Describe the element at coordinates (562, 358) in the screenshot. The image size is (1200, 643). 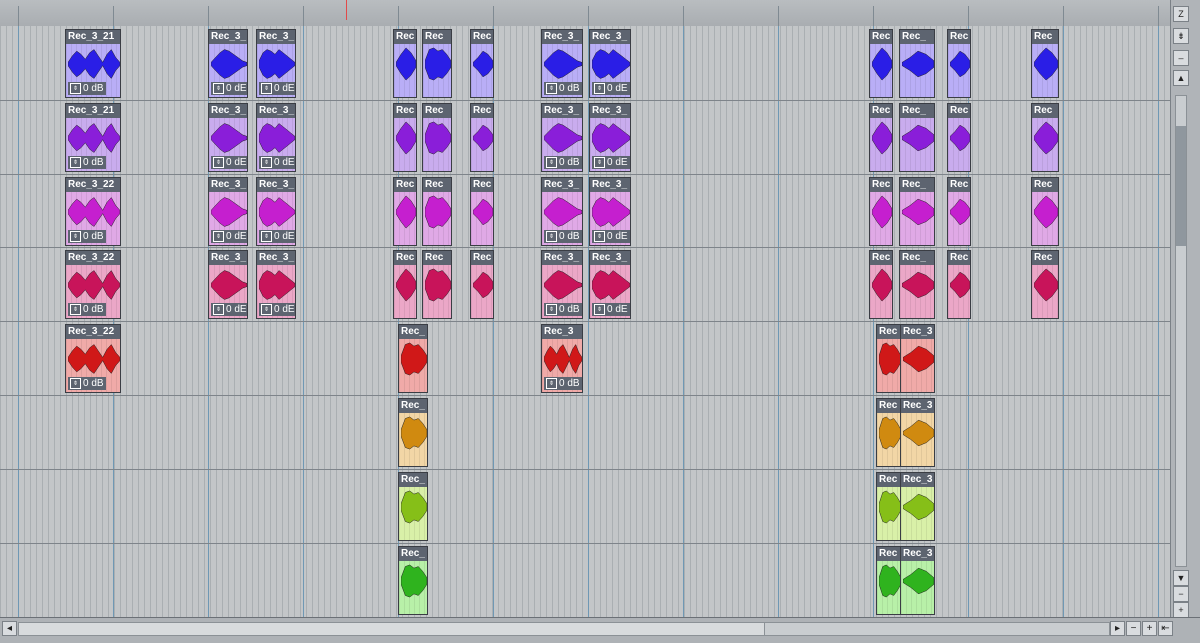
I see `audio-clip: Rec_3 ⌽ 0 dB` at that location.